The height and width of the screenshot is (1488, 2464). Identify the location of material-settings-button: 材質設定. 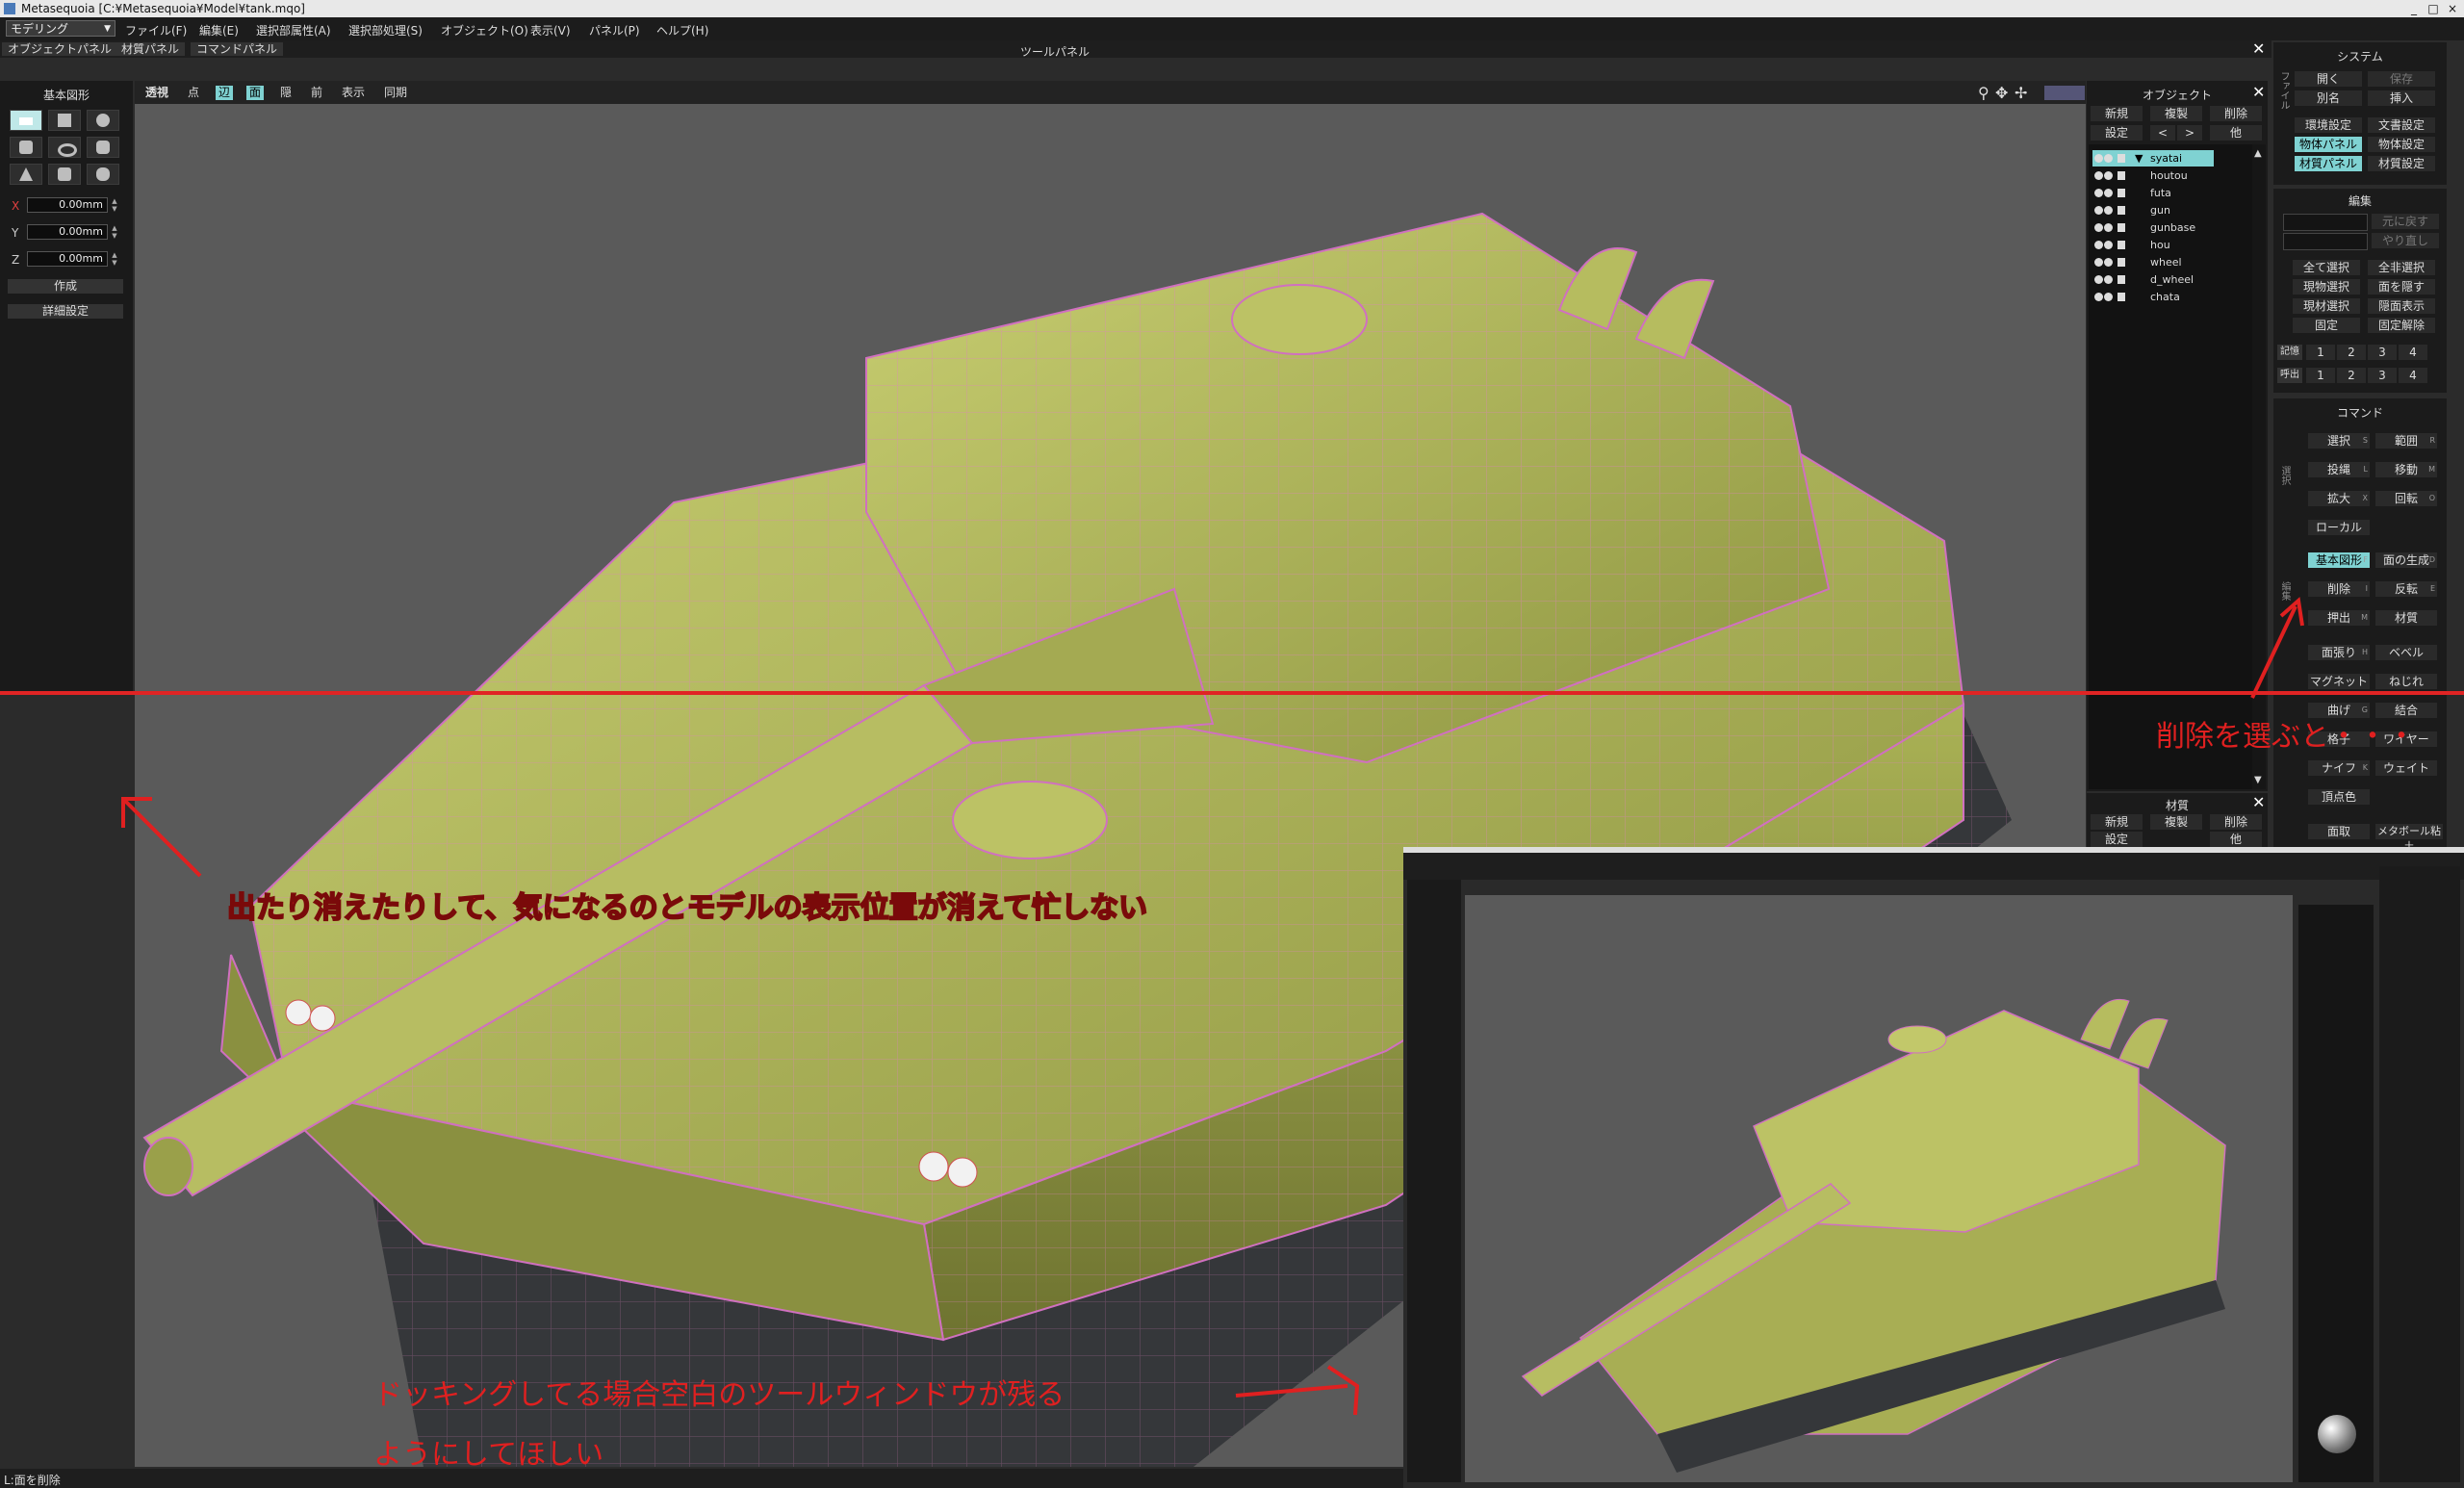
(2401, 163).